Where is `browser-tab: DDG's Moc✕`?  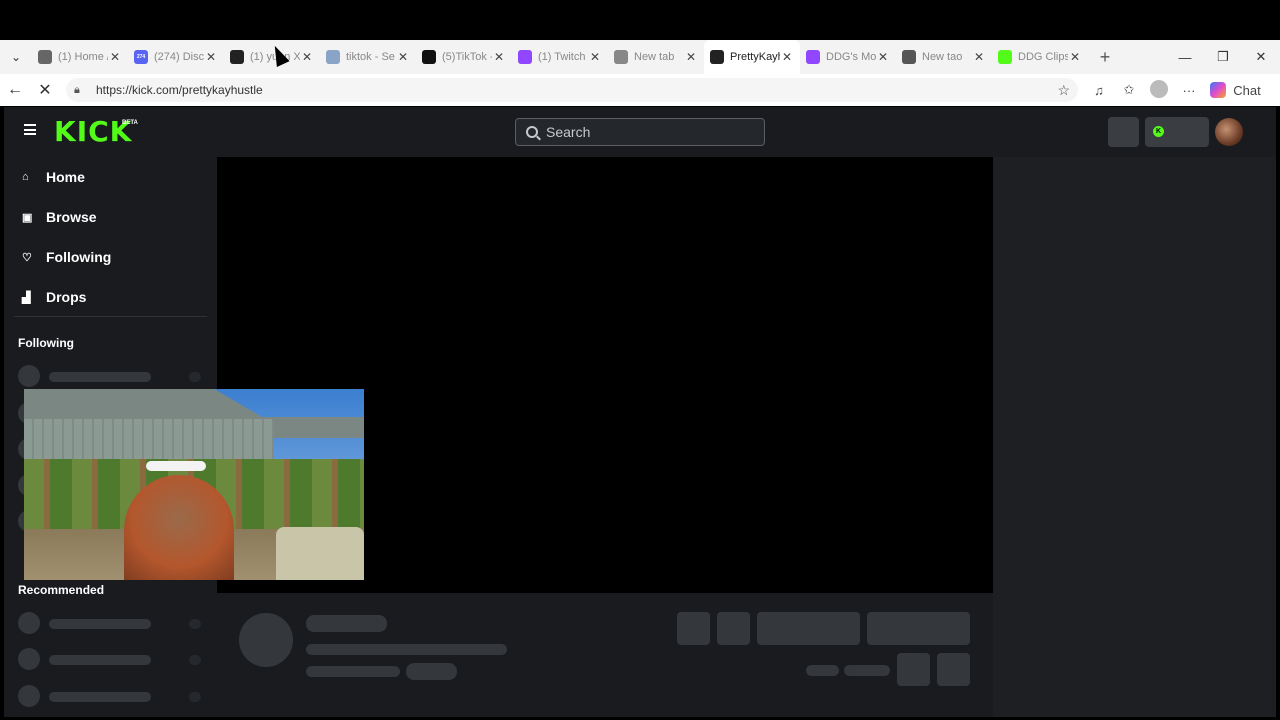
browser-tab: DDG's Moc✕ is located at coordinates (848, 57).